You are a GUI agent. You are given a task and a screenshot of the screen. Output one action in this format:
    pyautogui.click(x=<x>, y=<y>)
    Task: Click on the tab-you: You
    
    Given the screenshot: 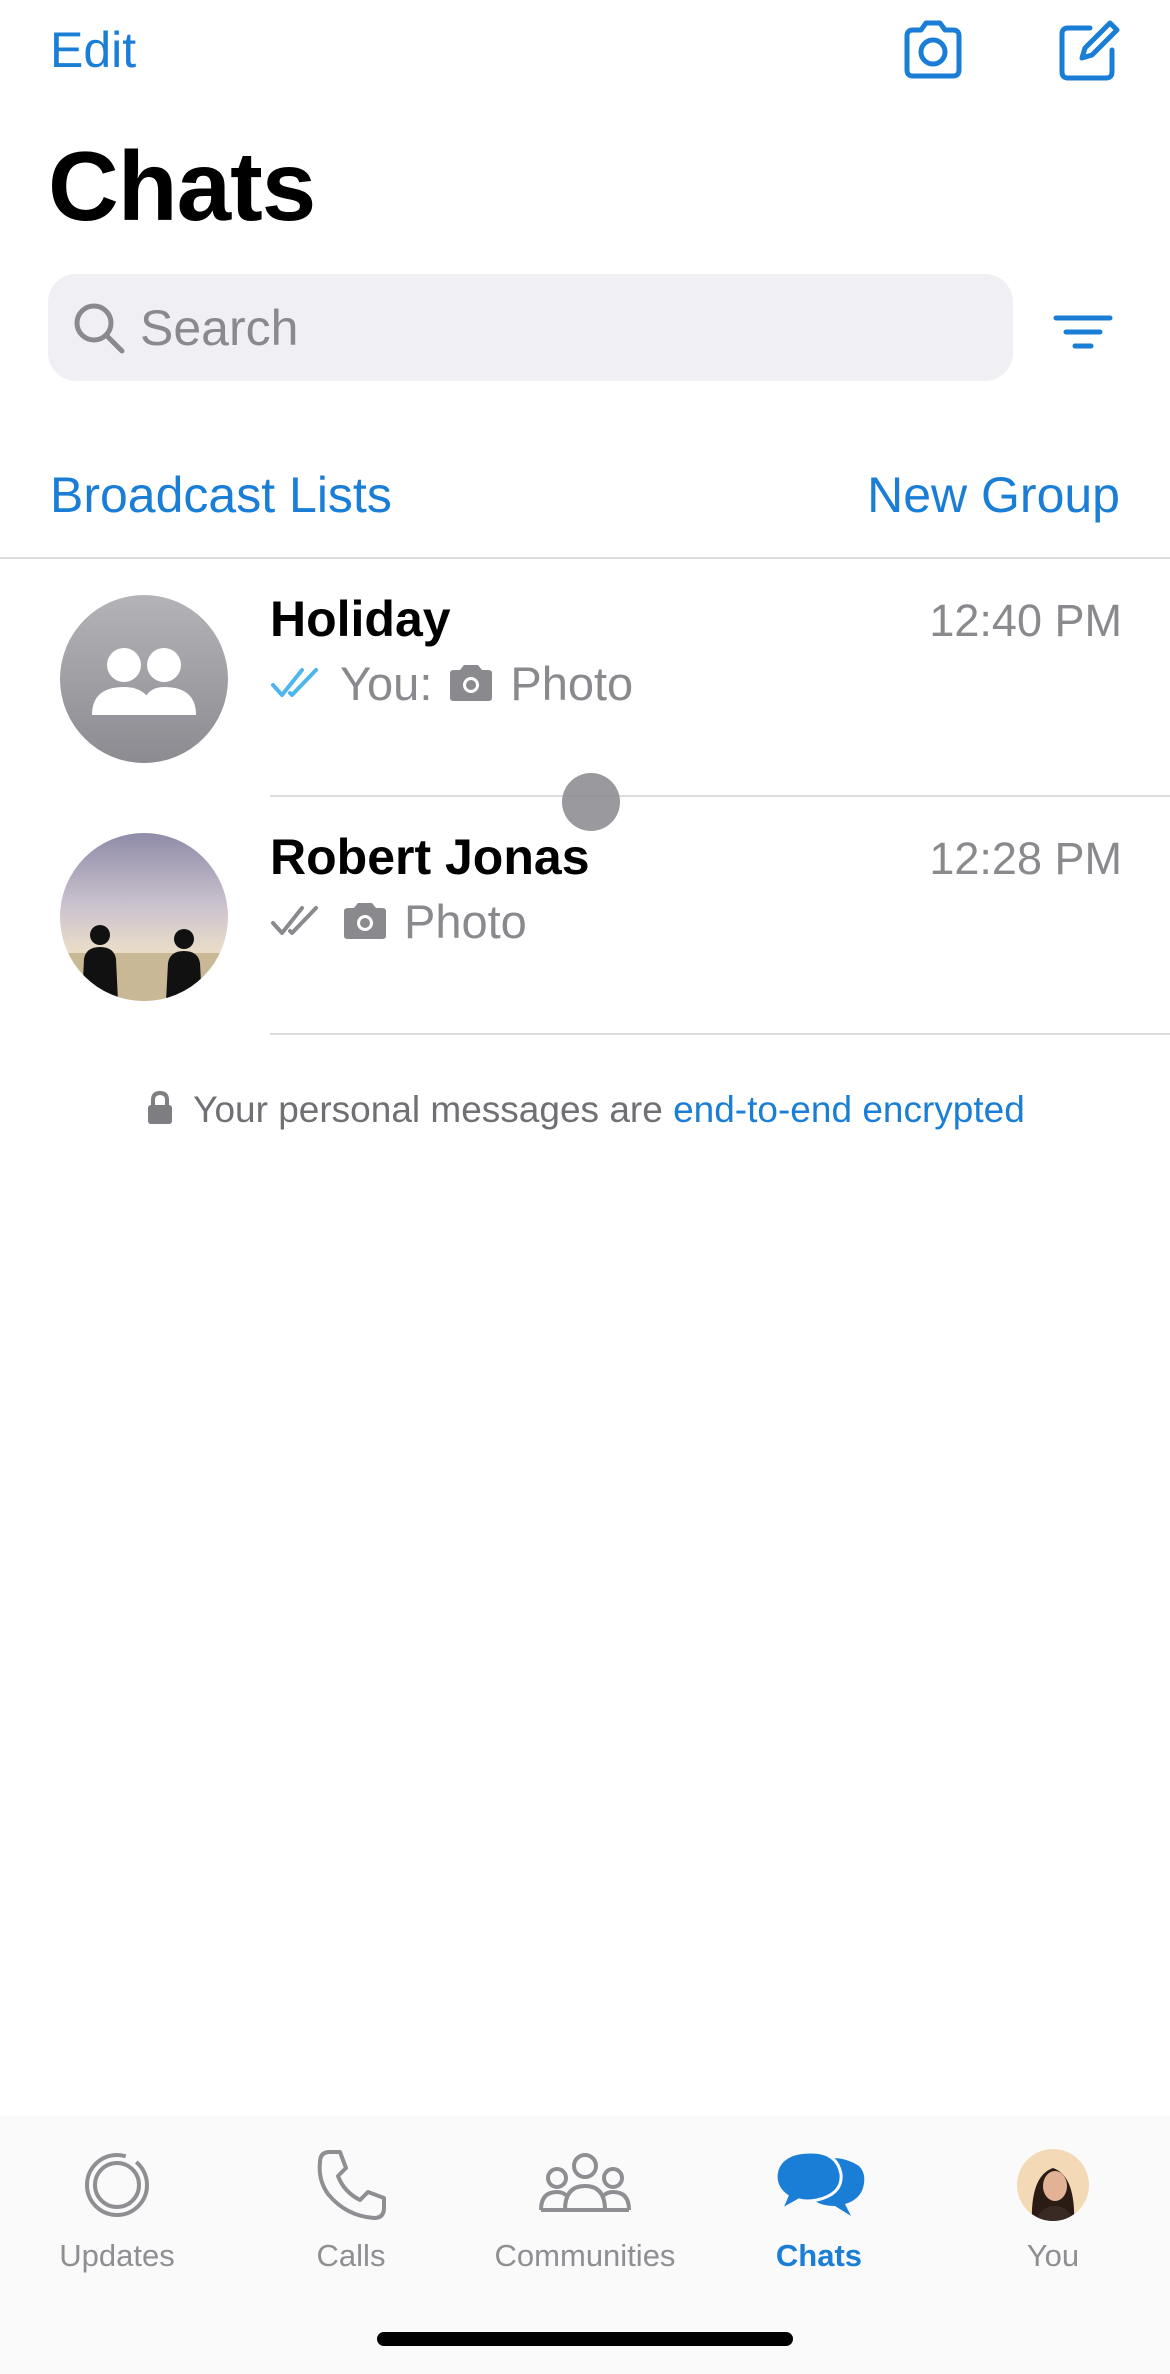 What is the action you would take?
    pyautogui.click(x=1053, y=2211)
    